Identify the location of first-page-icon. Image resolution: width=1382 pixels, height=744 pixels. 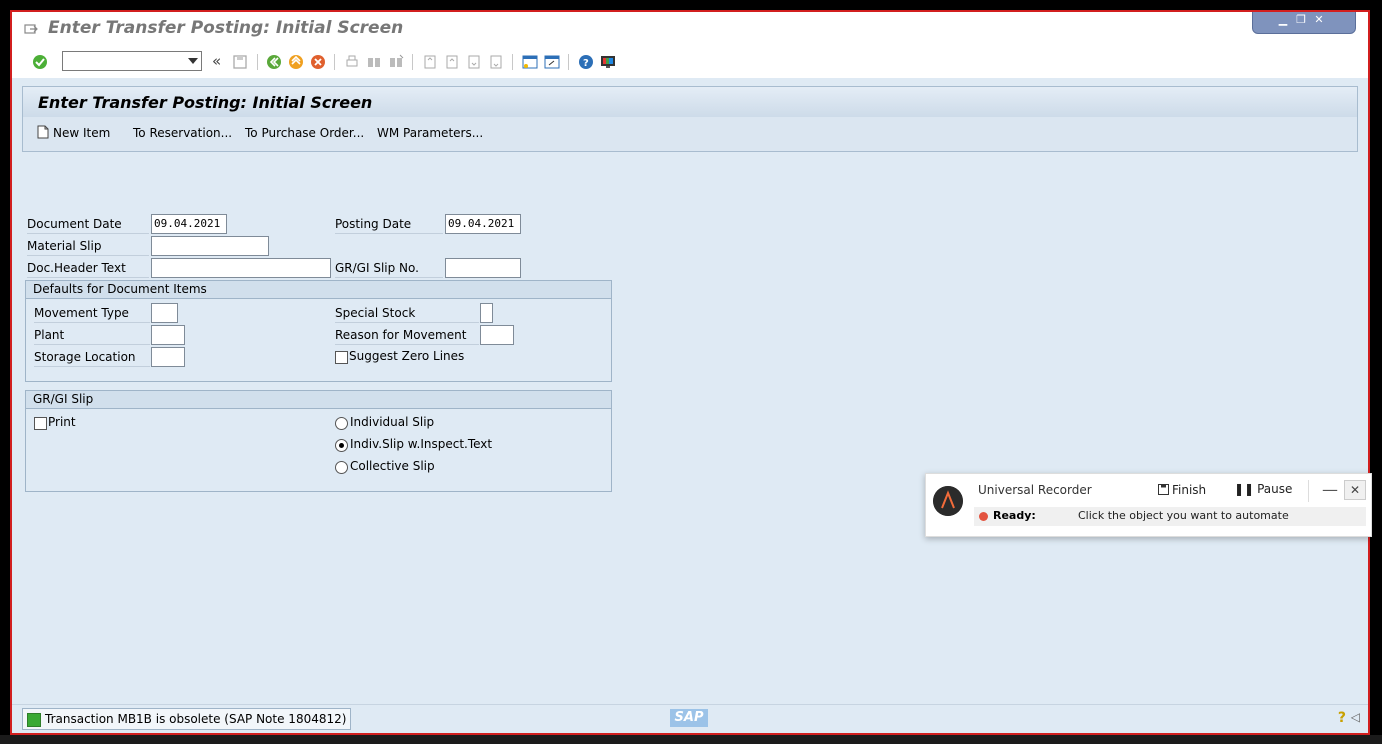
(430, 62).